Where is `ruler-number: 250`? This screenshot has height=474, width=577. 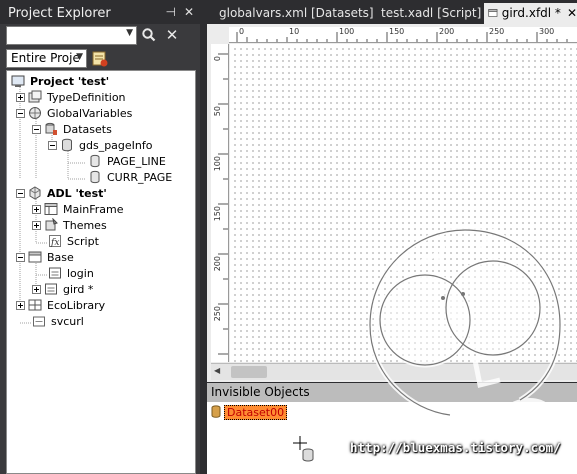
ruler-number: 250 is located at coordinates (497, 31).